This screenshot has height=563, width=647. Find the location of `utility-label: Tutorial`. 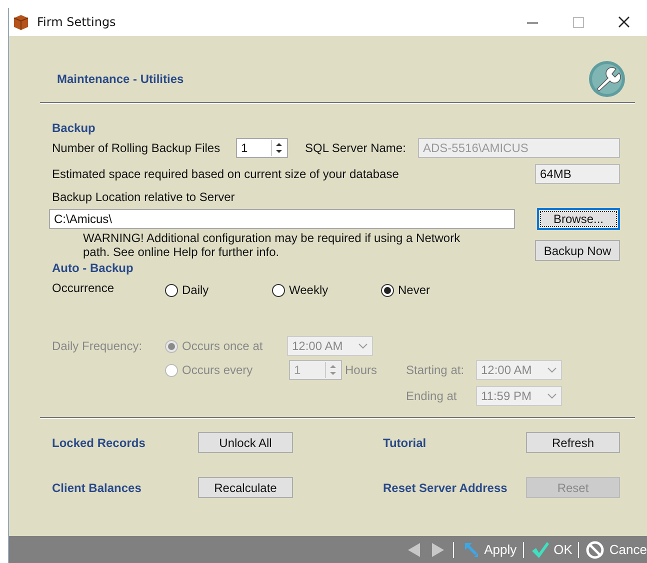

utility-label: Tutorial is located at coordinates (405, 443).